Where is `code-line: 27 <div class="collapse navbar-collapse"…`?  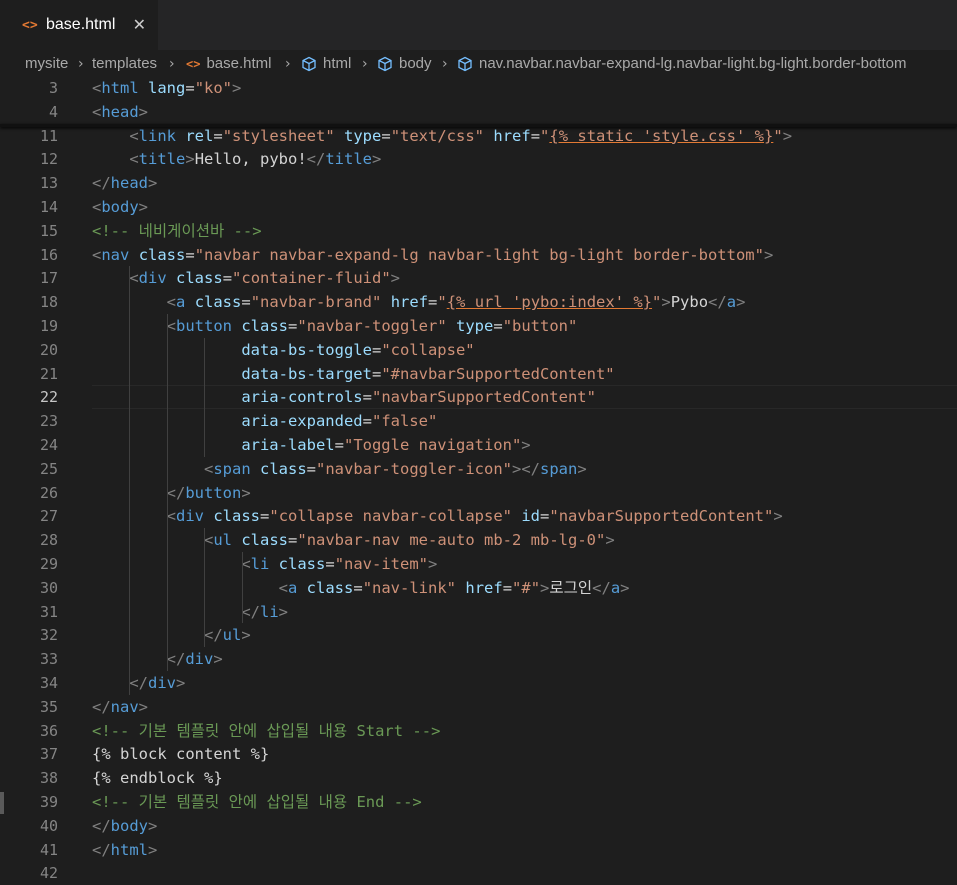 code-line: 27 <div class="collapse navbar-collapse"… is located at coordinates (478, 516).